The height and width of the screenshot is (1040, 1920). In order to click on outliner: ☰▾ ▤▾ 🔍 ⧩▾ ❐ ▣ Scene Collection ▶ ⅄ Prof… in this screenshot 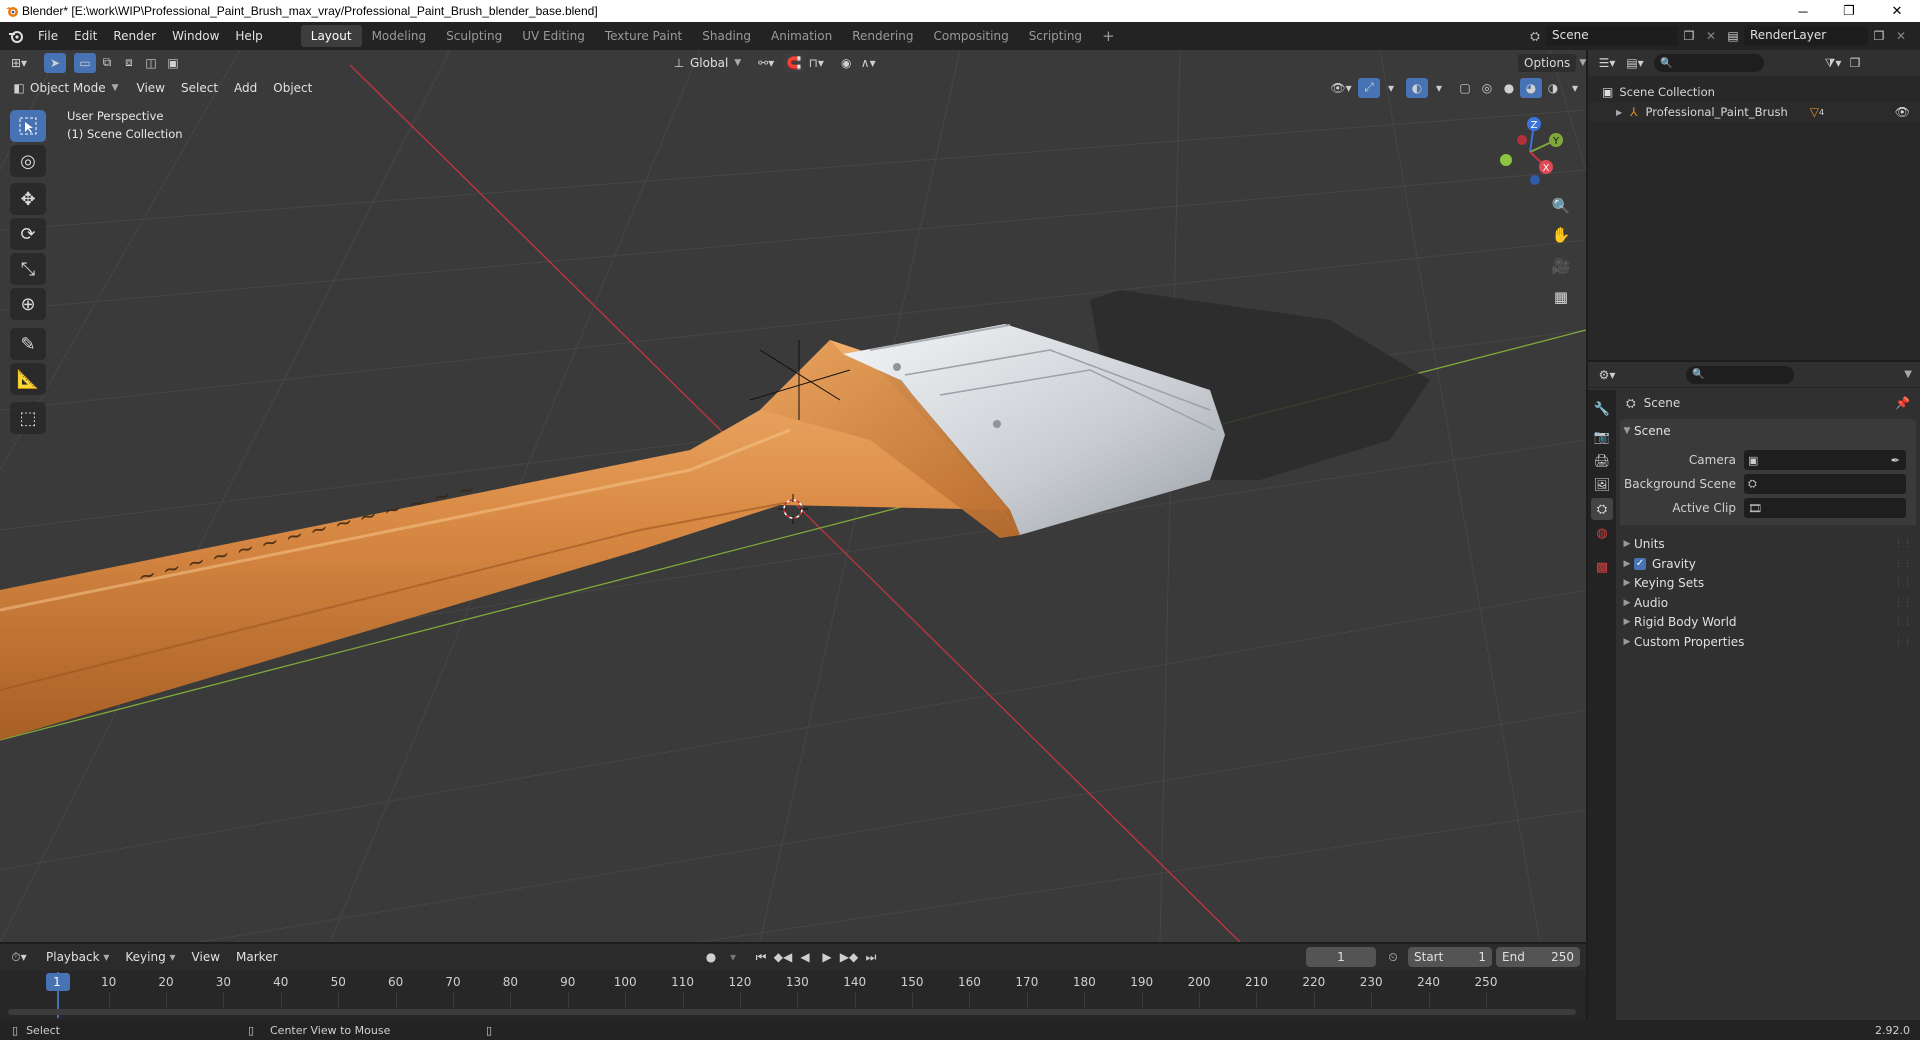, I will do `click(1754, 205)`.